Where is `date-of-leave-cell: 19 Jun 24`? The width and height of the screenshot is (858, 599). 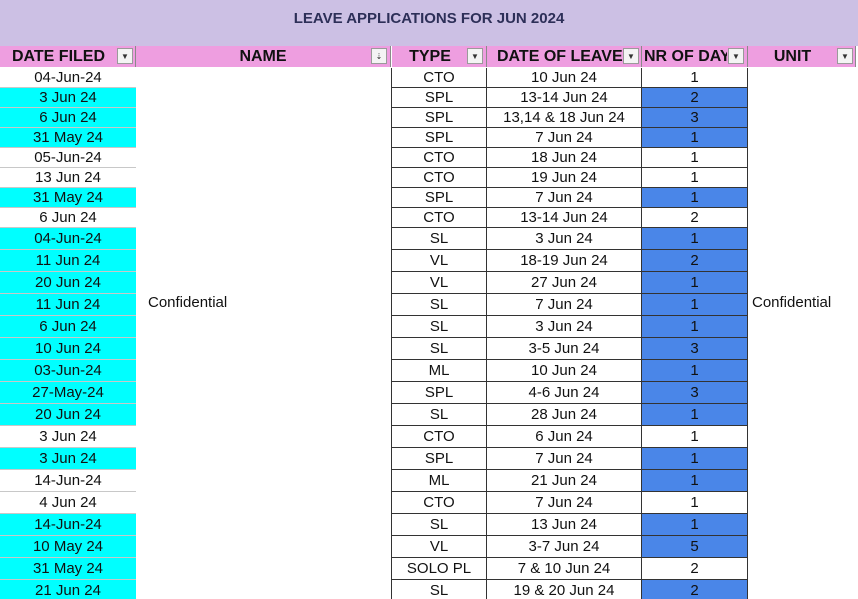 date-of-leave-cell: 19 Jun 24 is located at coordinates (564, 178).